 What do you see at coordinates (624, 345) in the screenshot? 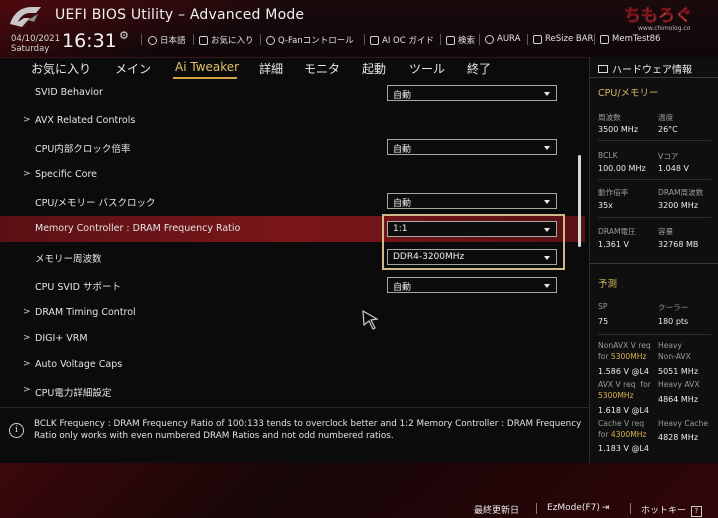
I see `nonavx-label: NonAVX V req` at bounding box center [624, 345].